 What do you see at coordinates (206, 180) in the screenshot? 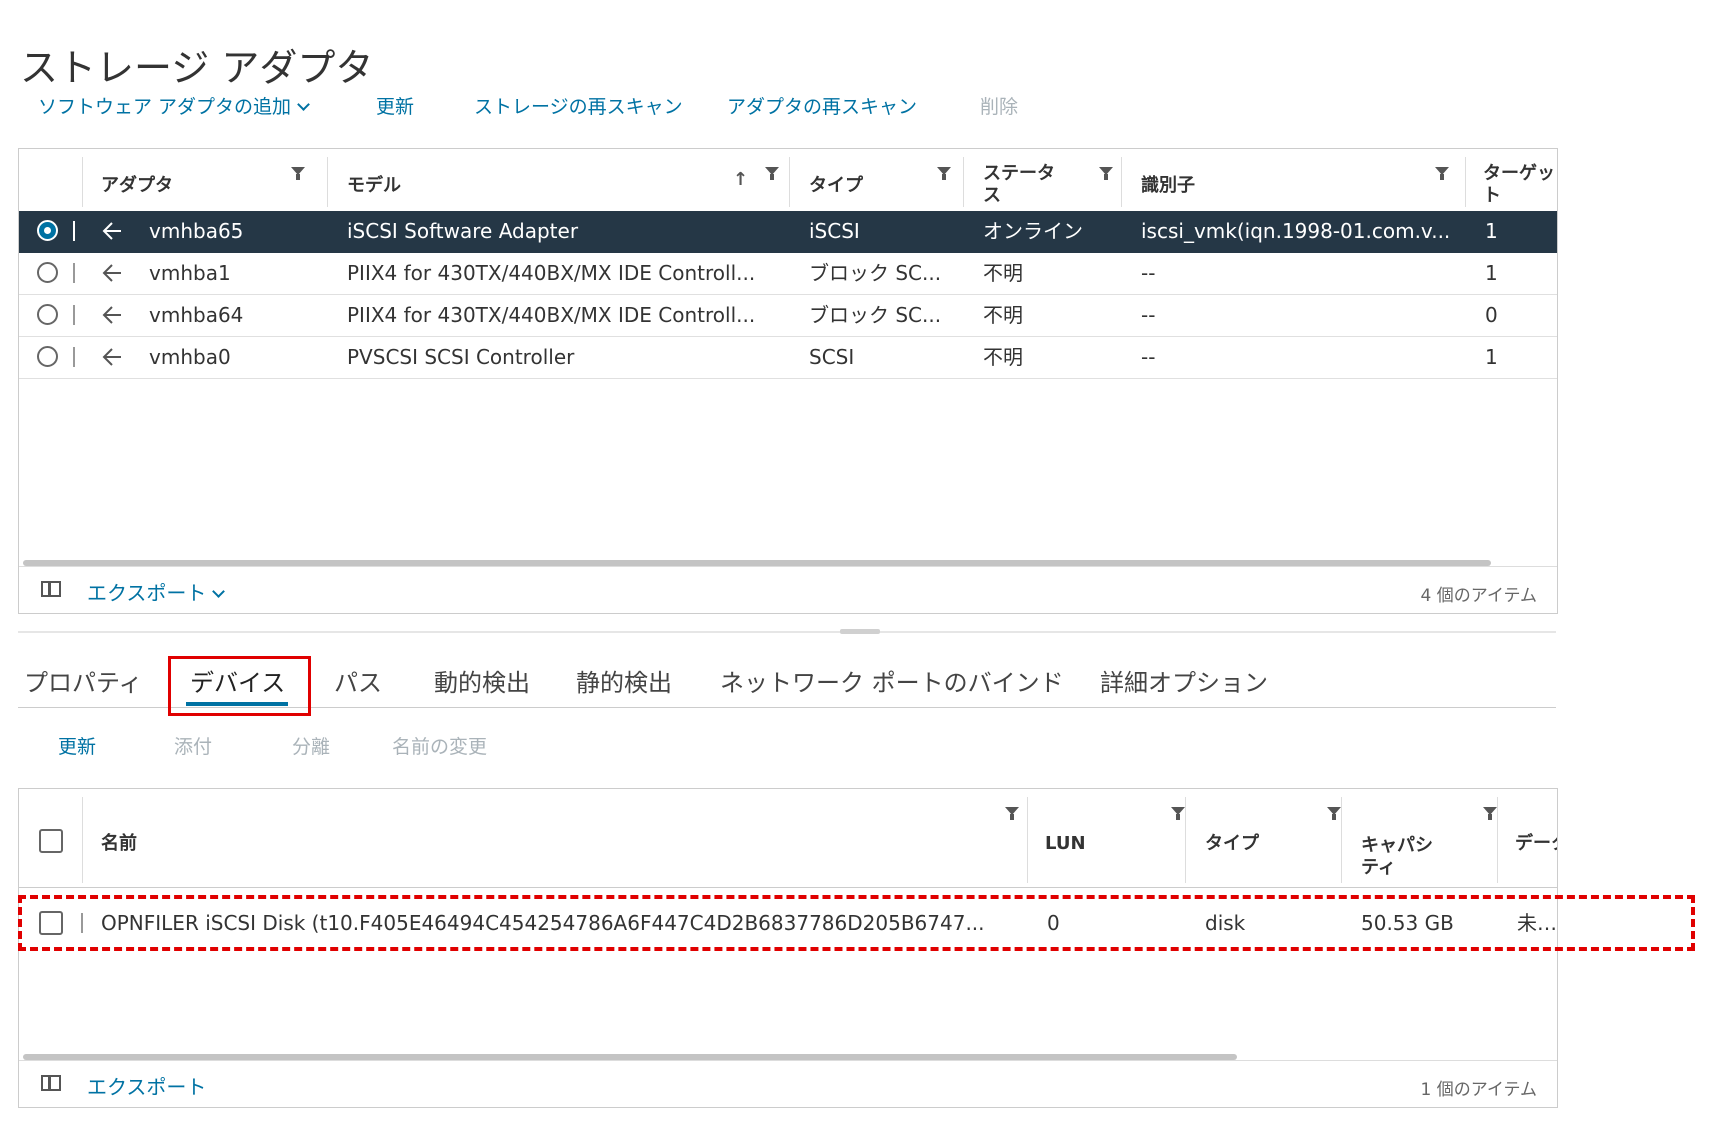
I see `column-header-adapter: アダプタ` at bounding box center [206, 180].